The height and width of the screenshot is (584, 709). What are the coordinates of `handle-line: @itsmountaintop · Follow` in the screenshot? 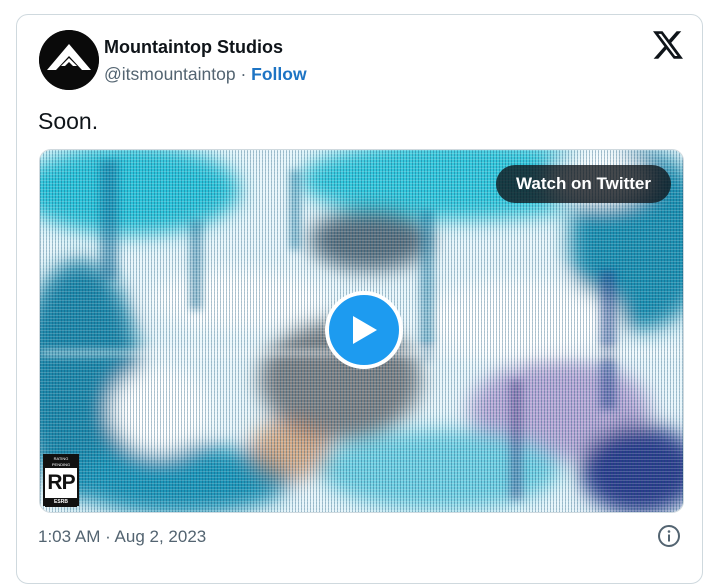 It's located at (205, 74).